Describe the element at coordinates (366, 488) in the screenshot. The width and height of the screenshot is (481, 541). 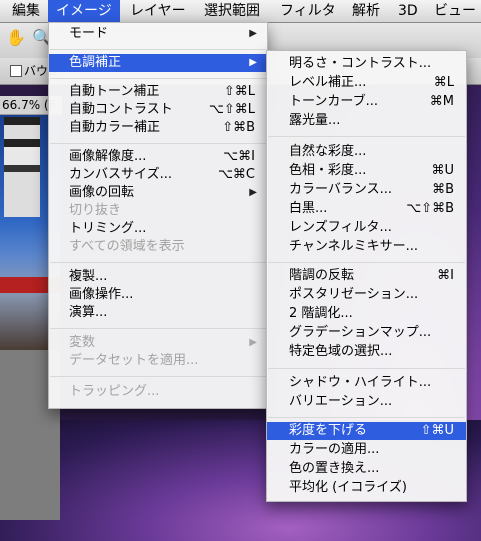
I see `menu-item-equalize: 平均化 (イコライズ)` at that location.